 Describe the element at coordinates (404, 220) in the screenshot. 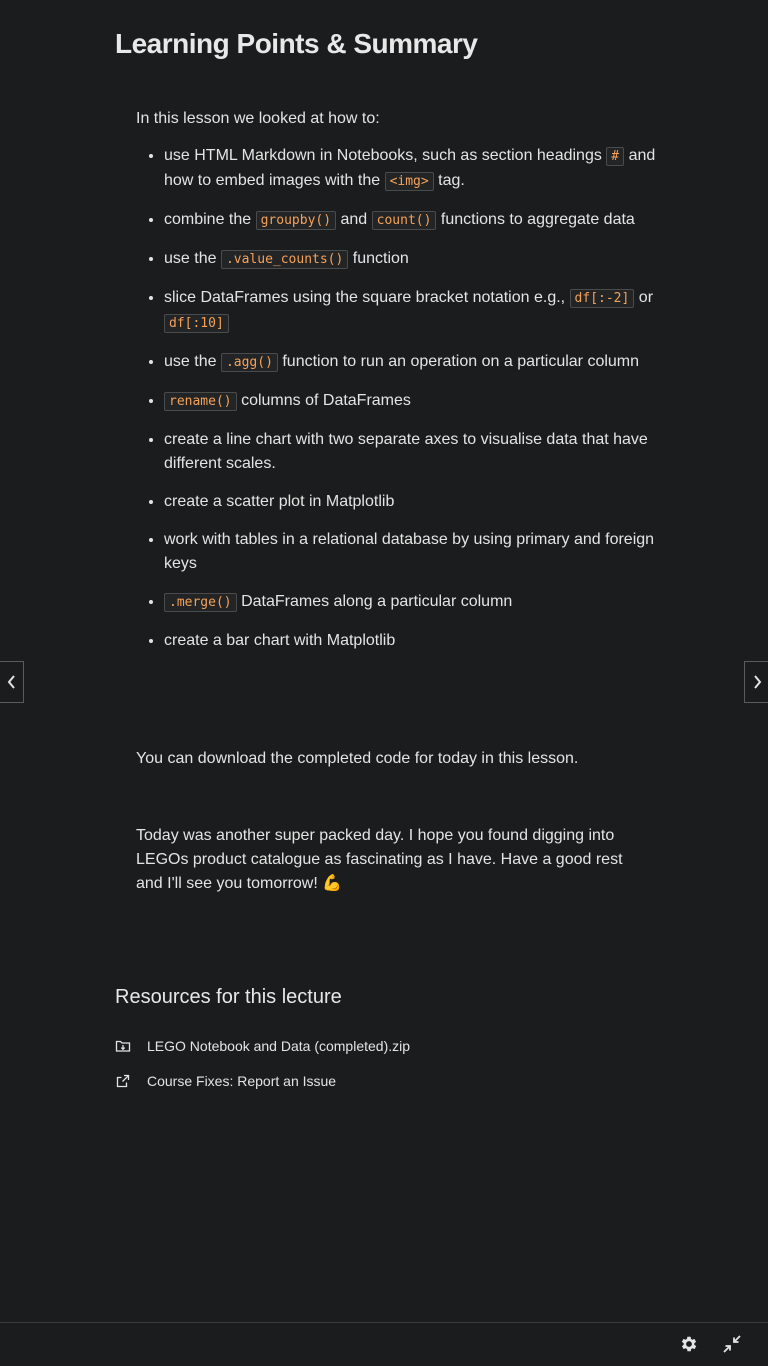

I see `code-snippet: count()` at that location.